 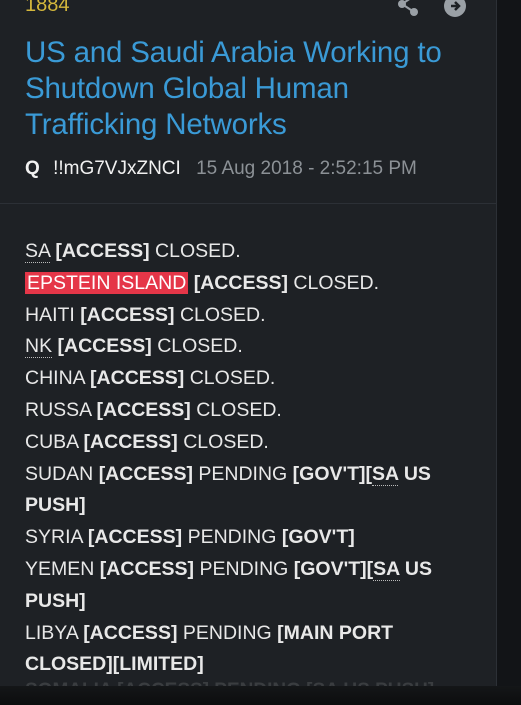 What do you see at coordinates (58, 409) in the screenshot?
I see `country-name: RUSSA` at bounding box center [58, 409].